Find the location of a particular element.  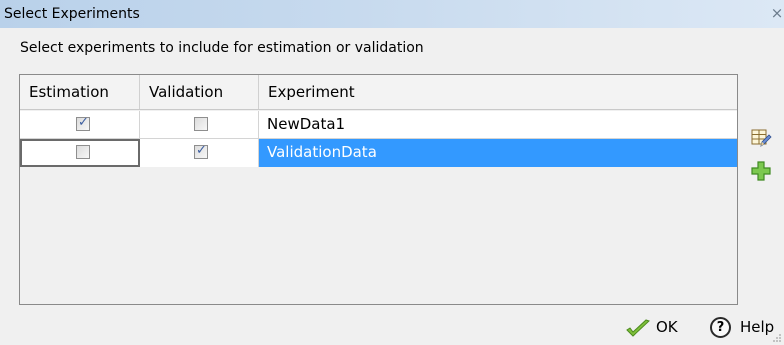

edit-table-icon is located at coordinates (761, 138).